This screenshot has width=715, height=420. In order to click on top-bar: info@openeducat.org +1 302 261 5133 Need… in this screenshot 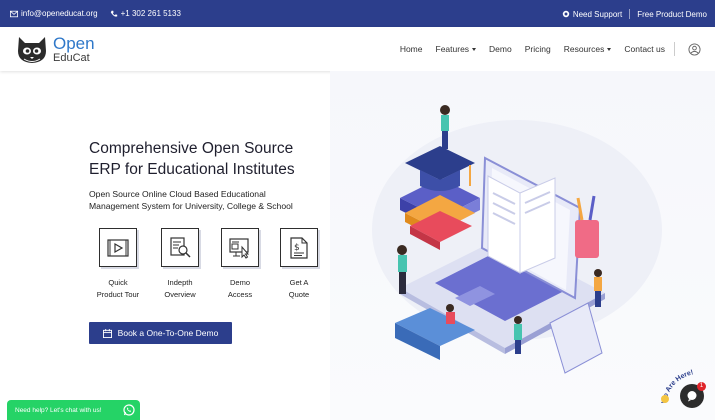, I will do `click(357, 13)`.